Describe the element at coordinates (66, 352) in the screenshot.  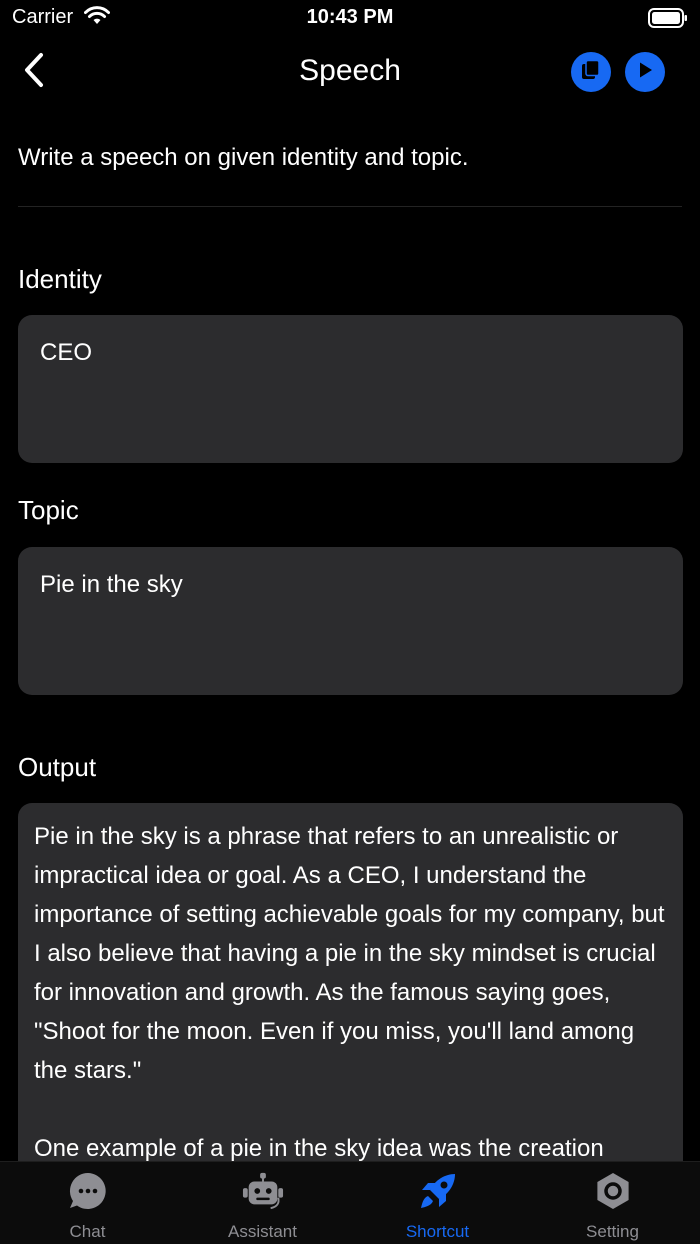
I see `identity-value: CEO` at that location.